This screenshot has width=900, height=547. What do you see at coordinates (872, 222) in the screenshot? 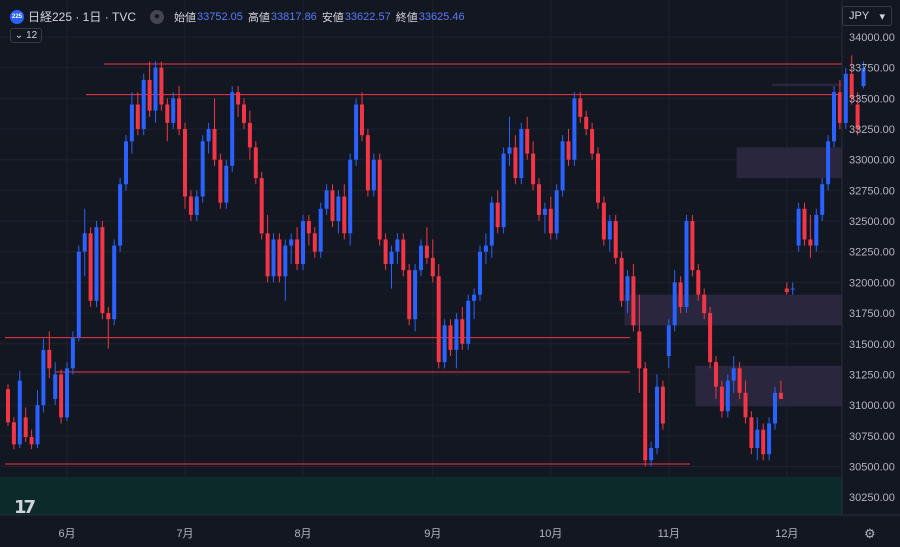
I see `price-tick-label: 32500.00` at bounding box center [872, 222].